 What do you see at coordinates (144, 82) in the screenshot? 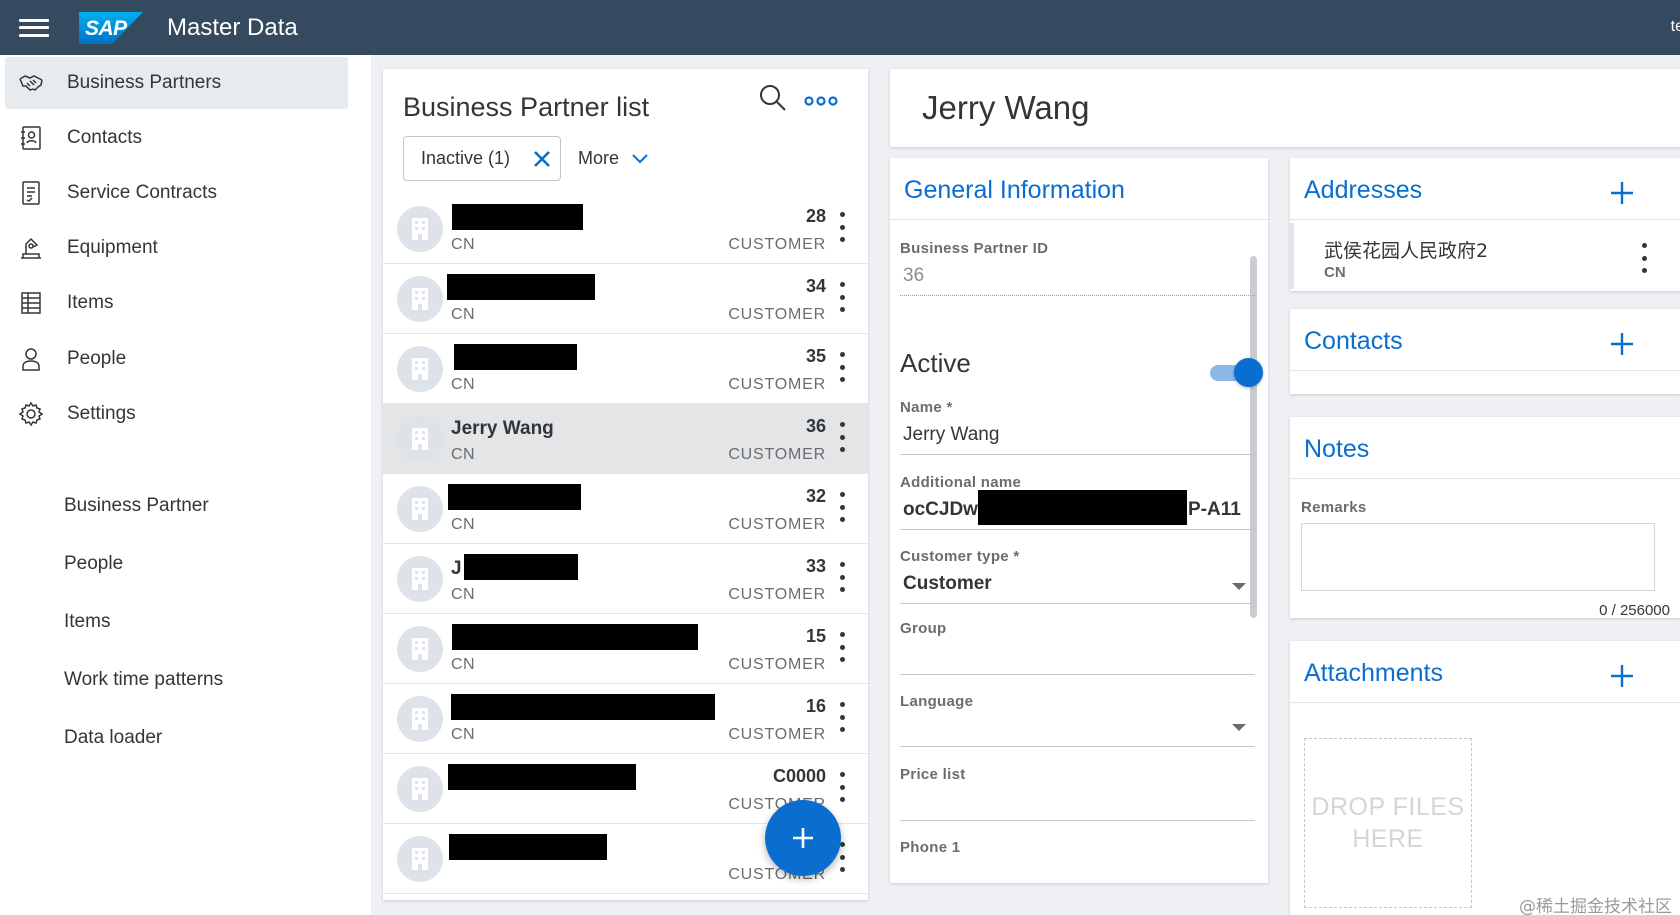
I see `sidebar-item-label: Business Partners` at bounding box center [144, 82].